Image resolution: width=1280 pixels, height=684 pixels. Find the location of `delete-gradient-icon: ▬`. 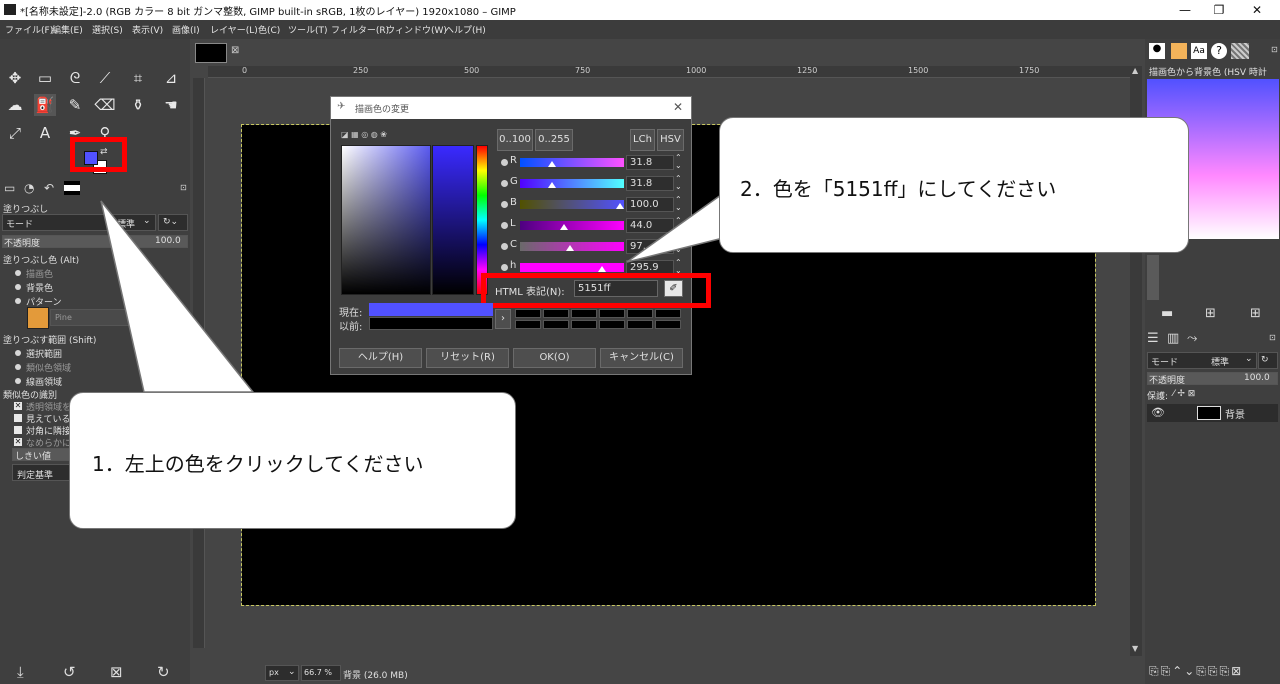

delete-gradient-icon: ▬ is located at coordinates (1167, 313).